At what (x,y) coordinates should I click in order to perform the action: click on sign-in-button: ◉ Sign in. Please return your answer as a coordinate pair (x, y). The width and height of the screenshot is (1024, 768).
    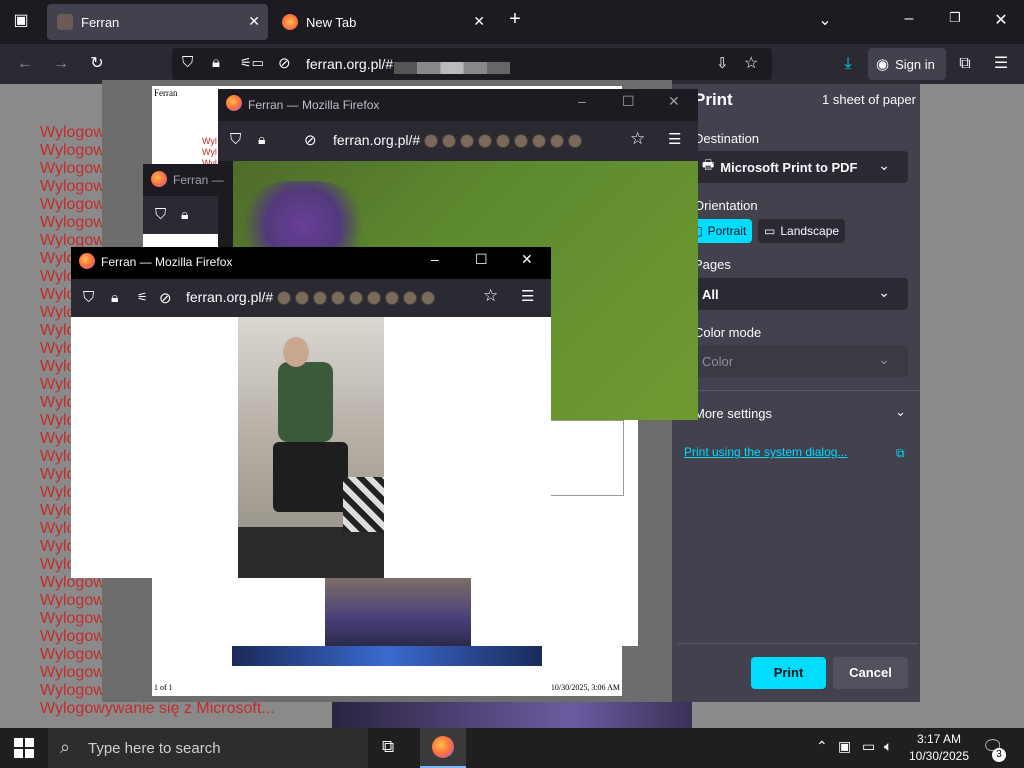
    Looking at the image, I should click on (907, 64).